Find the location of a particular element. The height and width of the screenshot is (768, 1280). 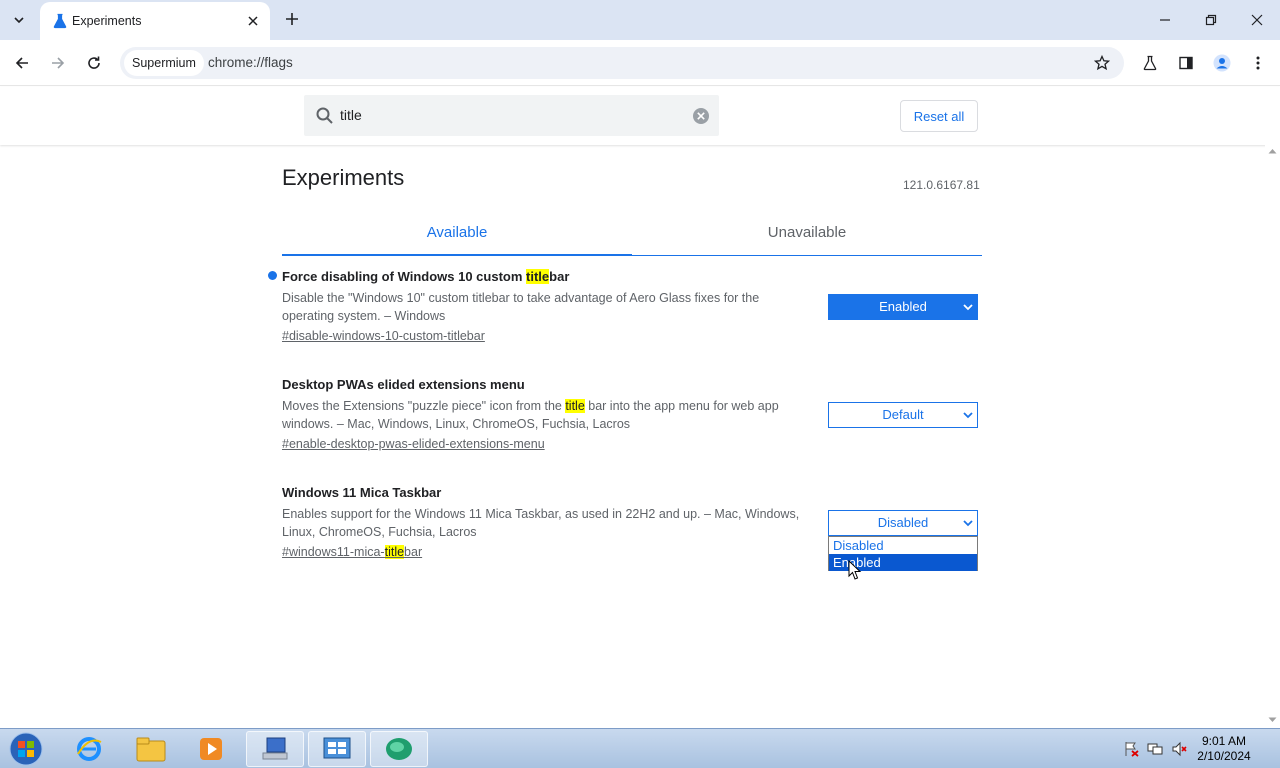

clock-time: 9:01 AM is located at coordinates (1224, 741).